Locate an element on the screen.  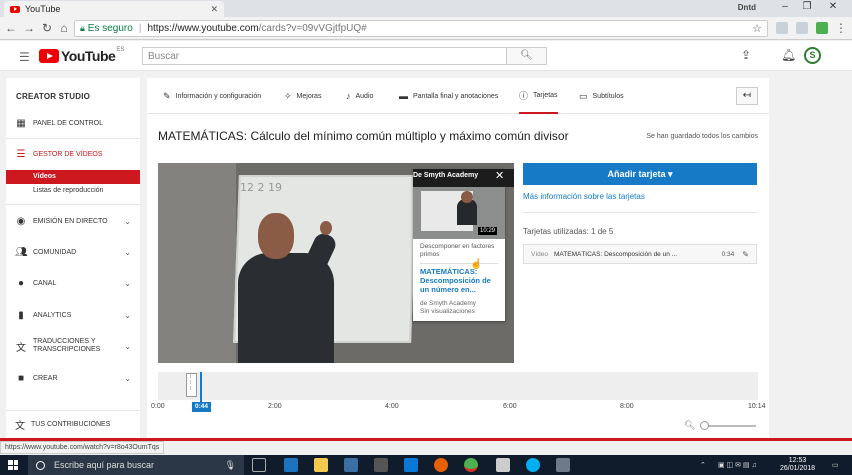
people-icon: ⌃ is located at coordinates (703, 465).